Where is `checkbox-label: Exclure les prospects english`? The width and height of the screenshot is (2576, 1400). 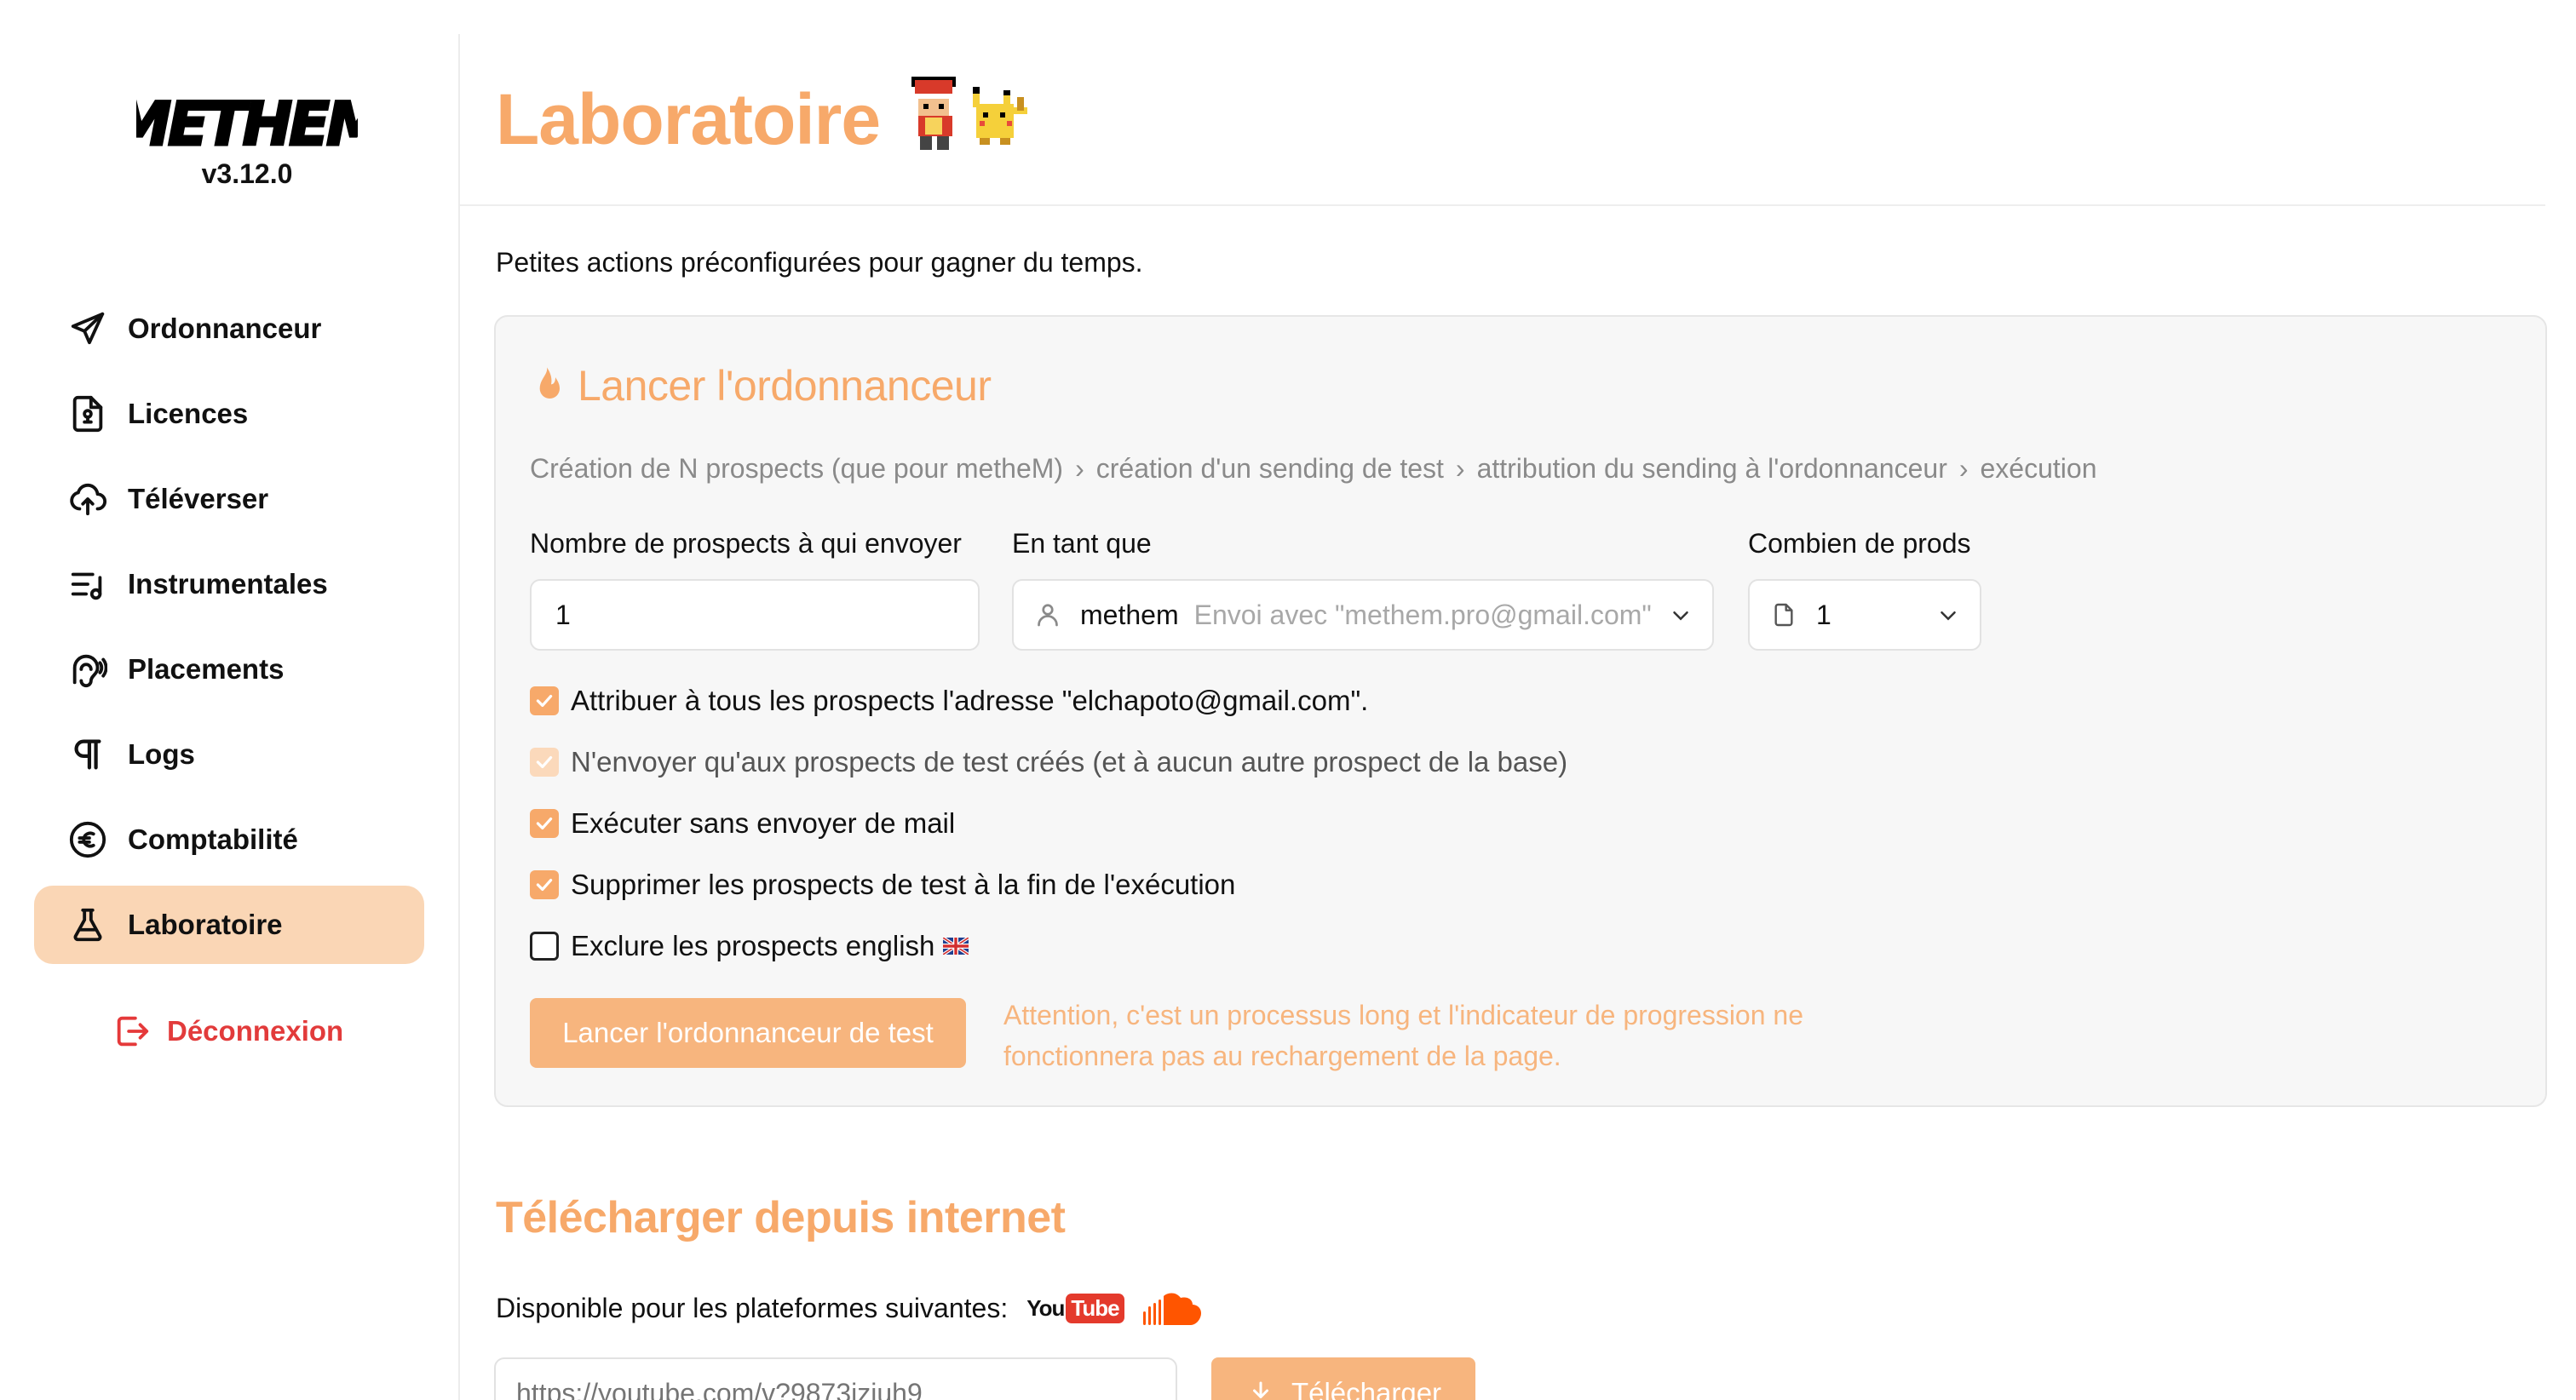
checkbox-label: Exclure les prospects english is located at coordinates (753, 945).